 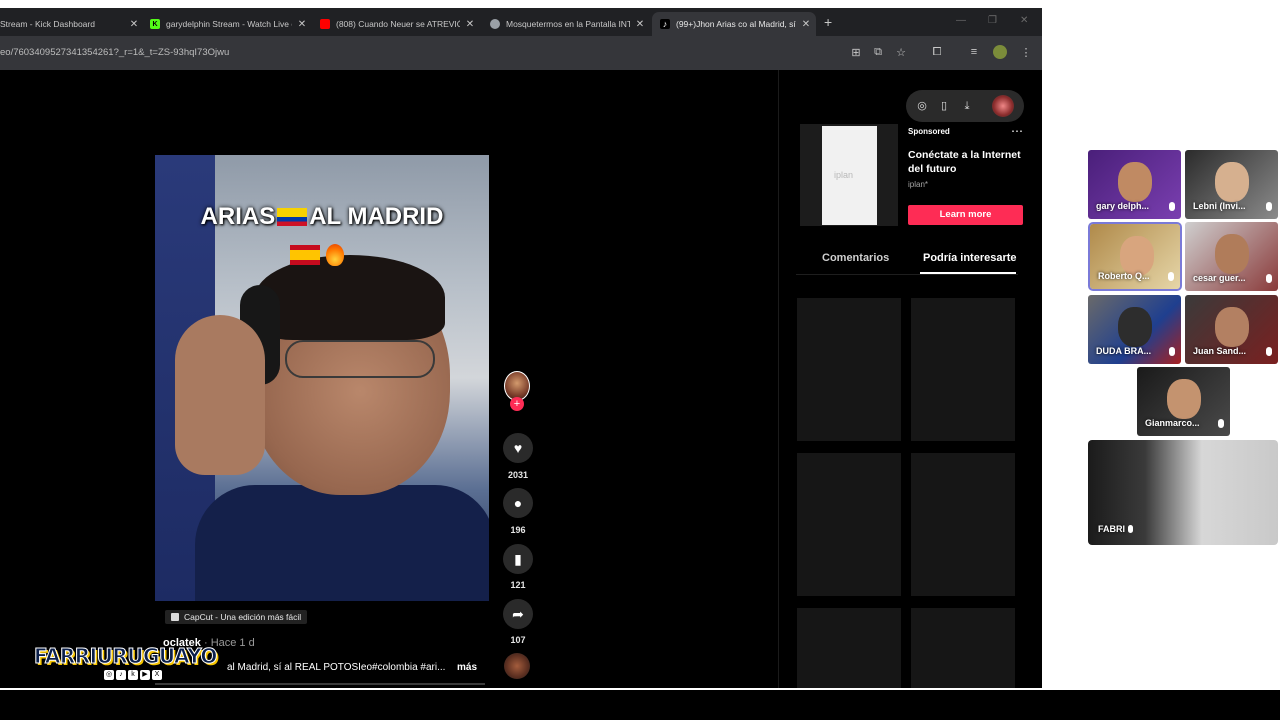 What do you see at coordinates (145, 675) in the screenshot?
I see `youtube-icon: ▶` at bounding box center [145, 675].